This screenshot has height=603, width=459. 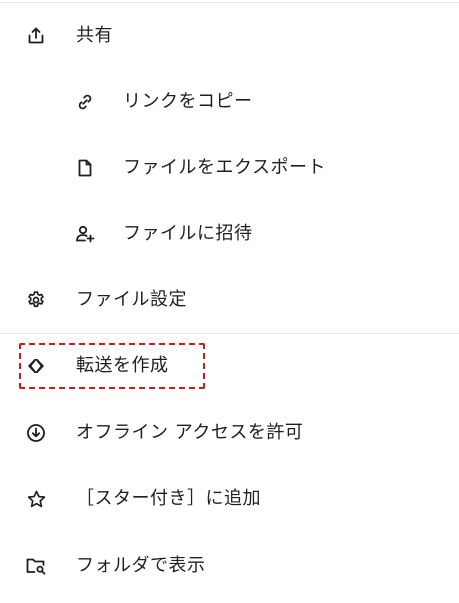 I want to click on transfer-icon, so click(x=36, y=366).